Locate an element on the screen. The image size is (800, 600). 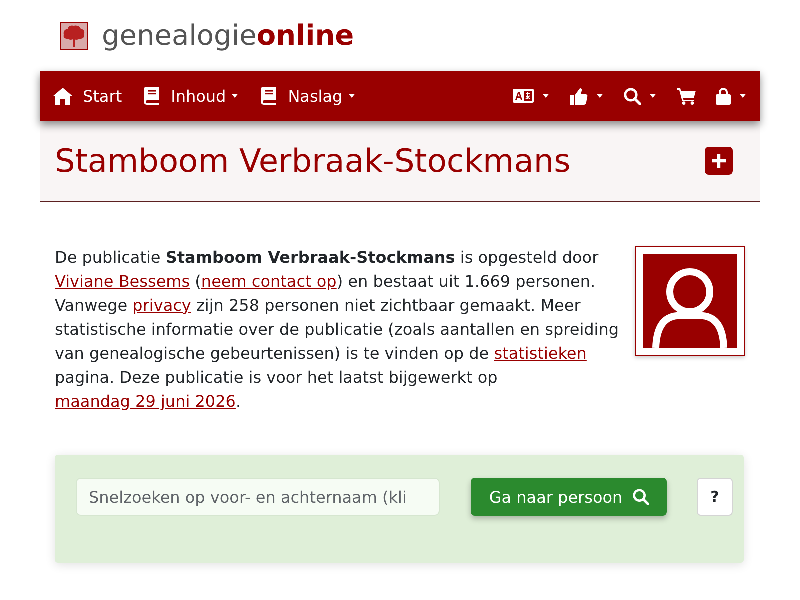
person-silhouette-icon is located at coordinates (690, 301).